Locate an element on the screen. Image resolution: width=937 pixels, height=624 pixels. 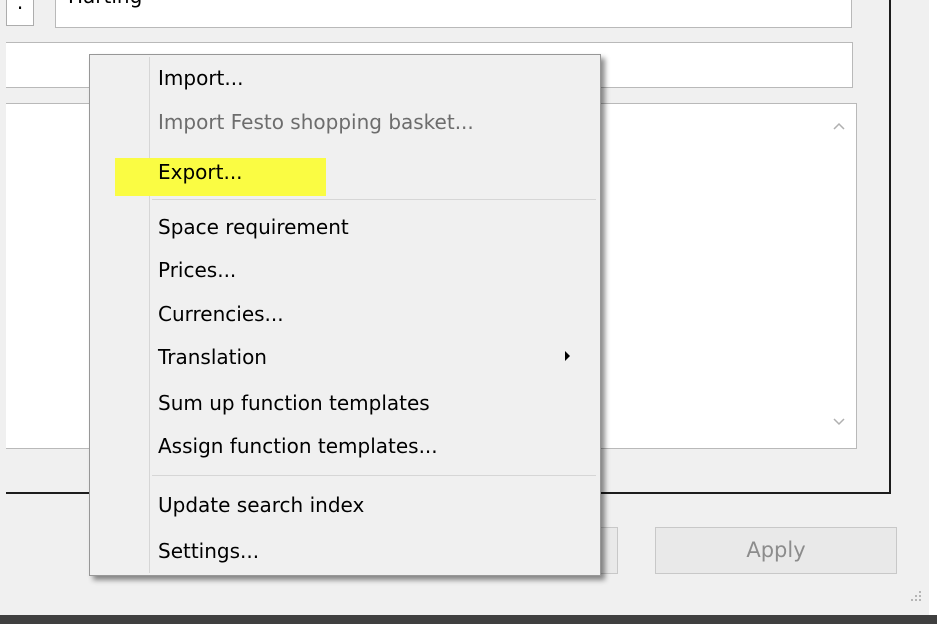
menu-item-translation: Translation is located at coordinates (212, 357).